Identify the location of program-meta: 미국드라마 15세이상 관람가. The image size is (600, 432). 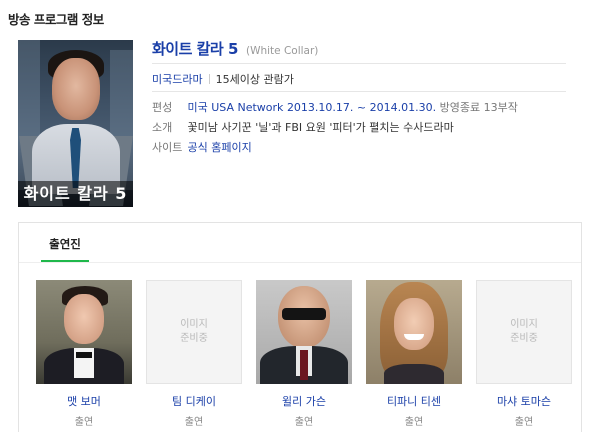
(223, 79).